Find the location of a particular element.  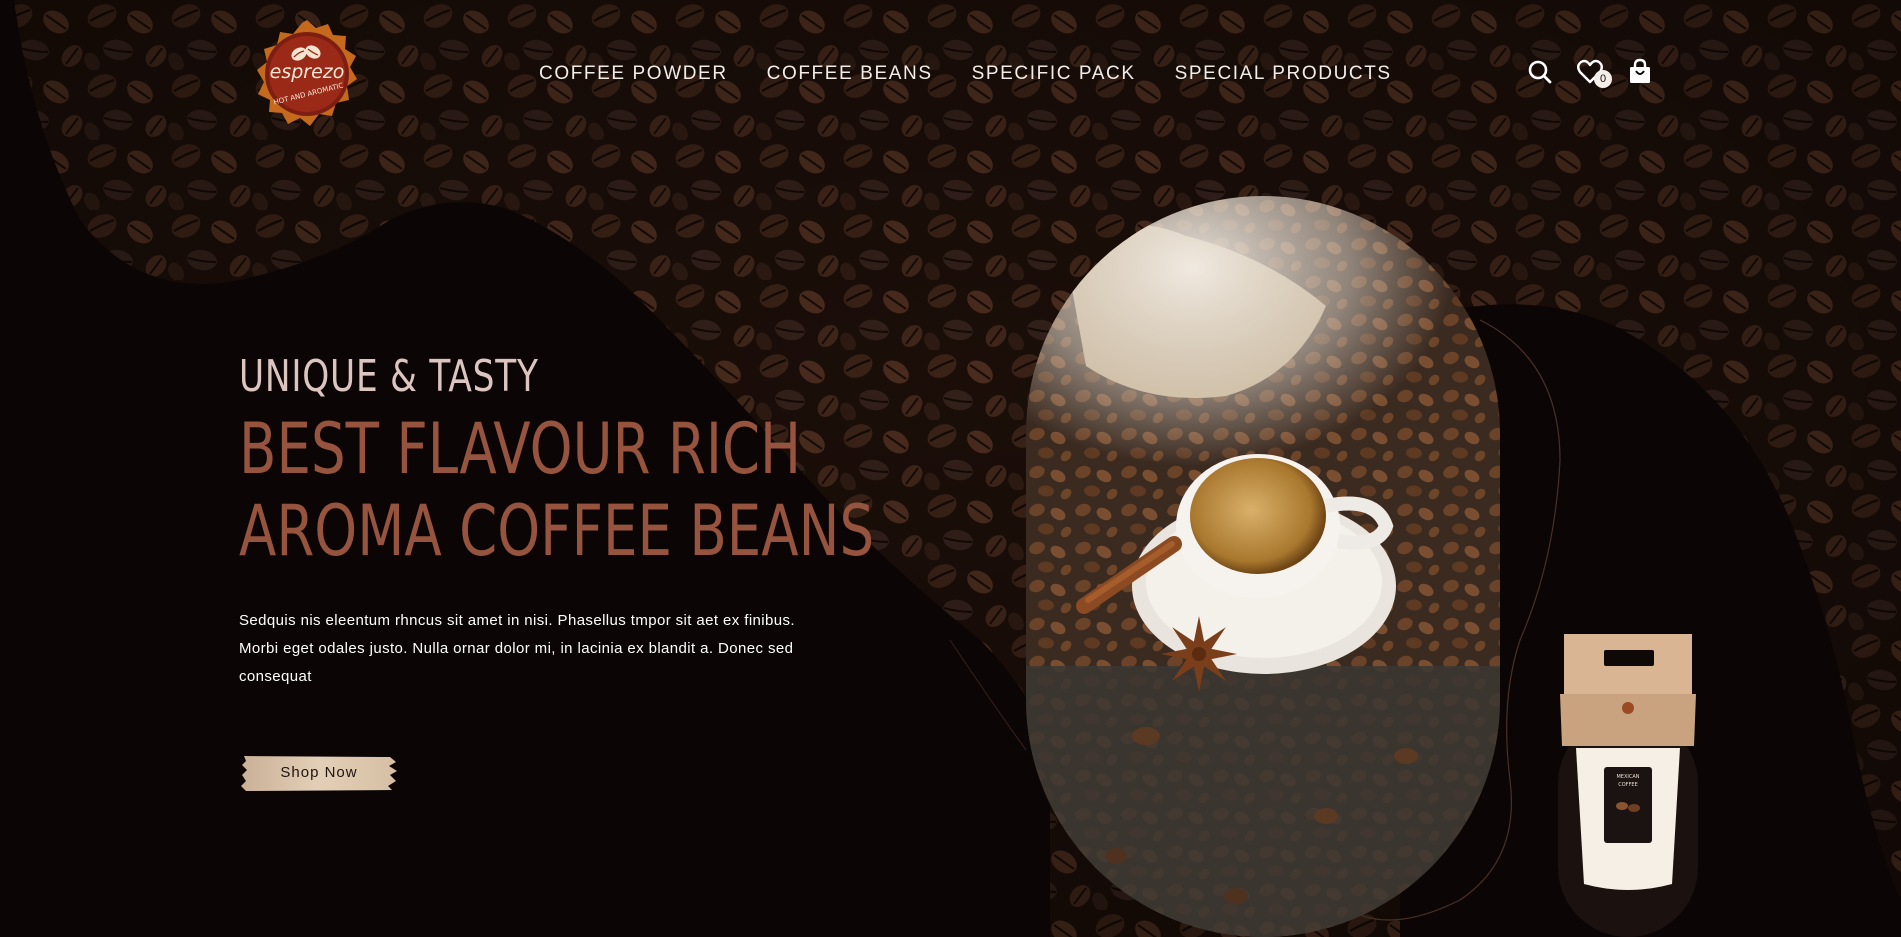

search-icon is located at coordinates (1540, 72).